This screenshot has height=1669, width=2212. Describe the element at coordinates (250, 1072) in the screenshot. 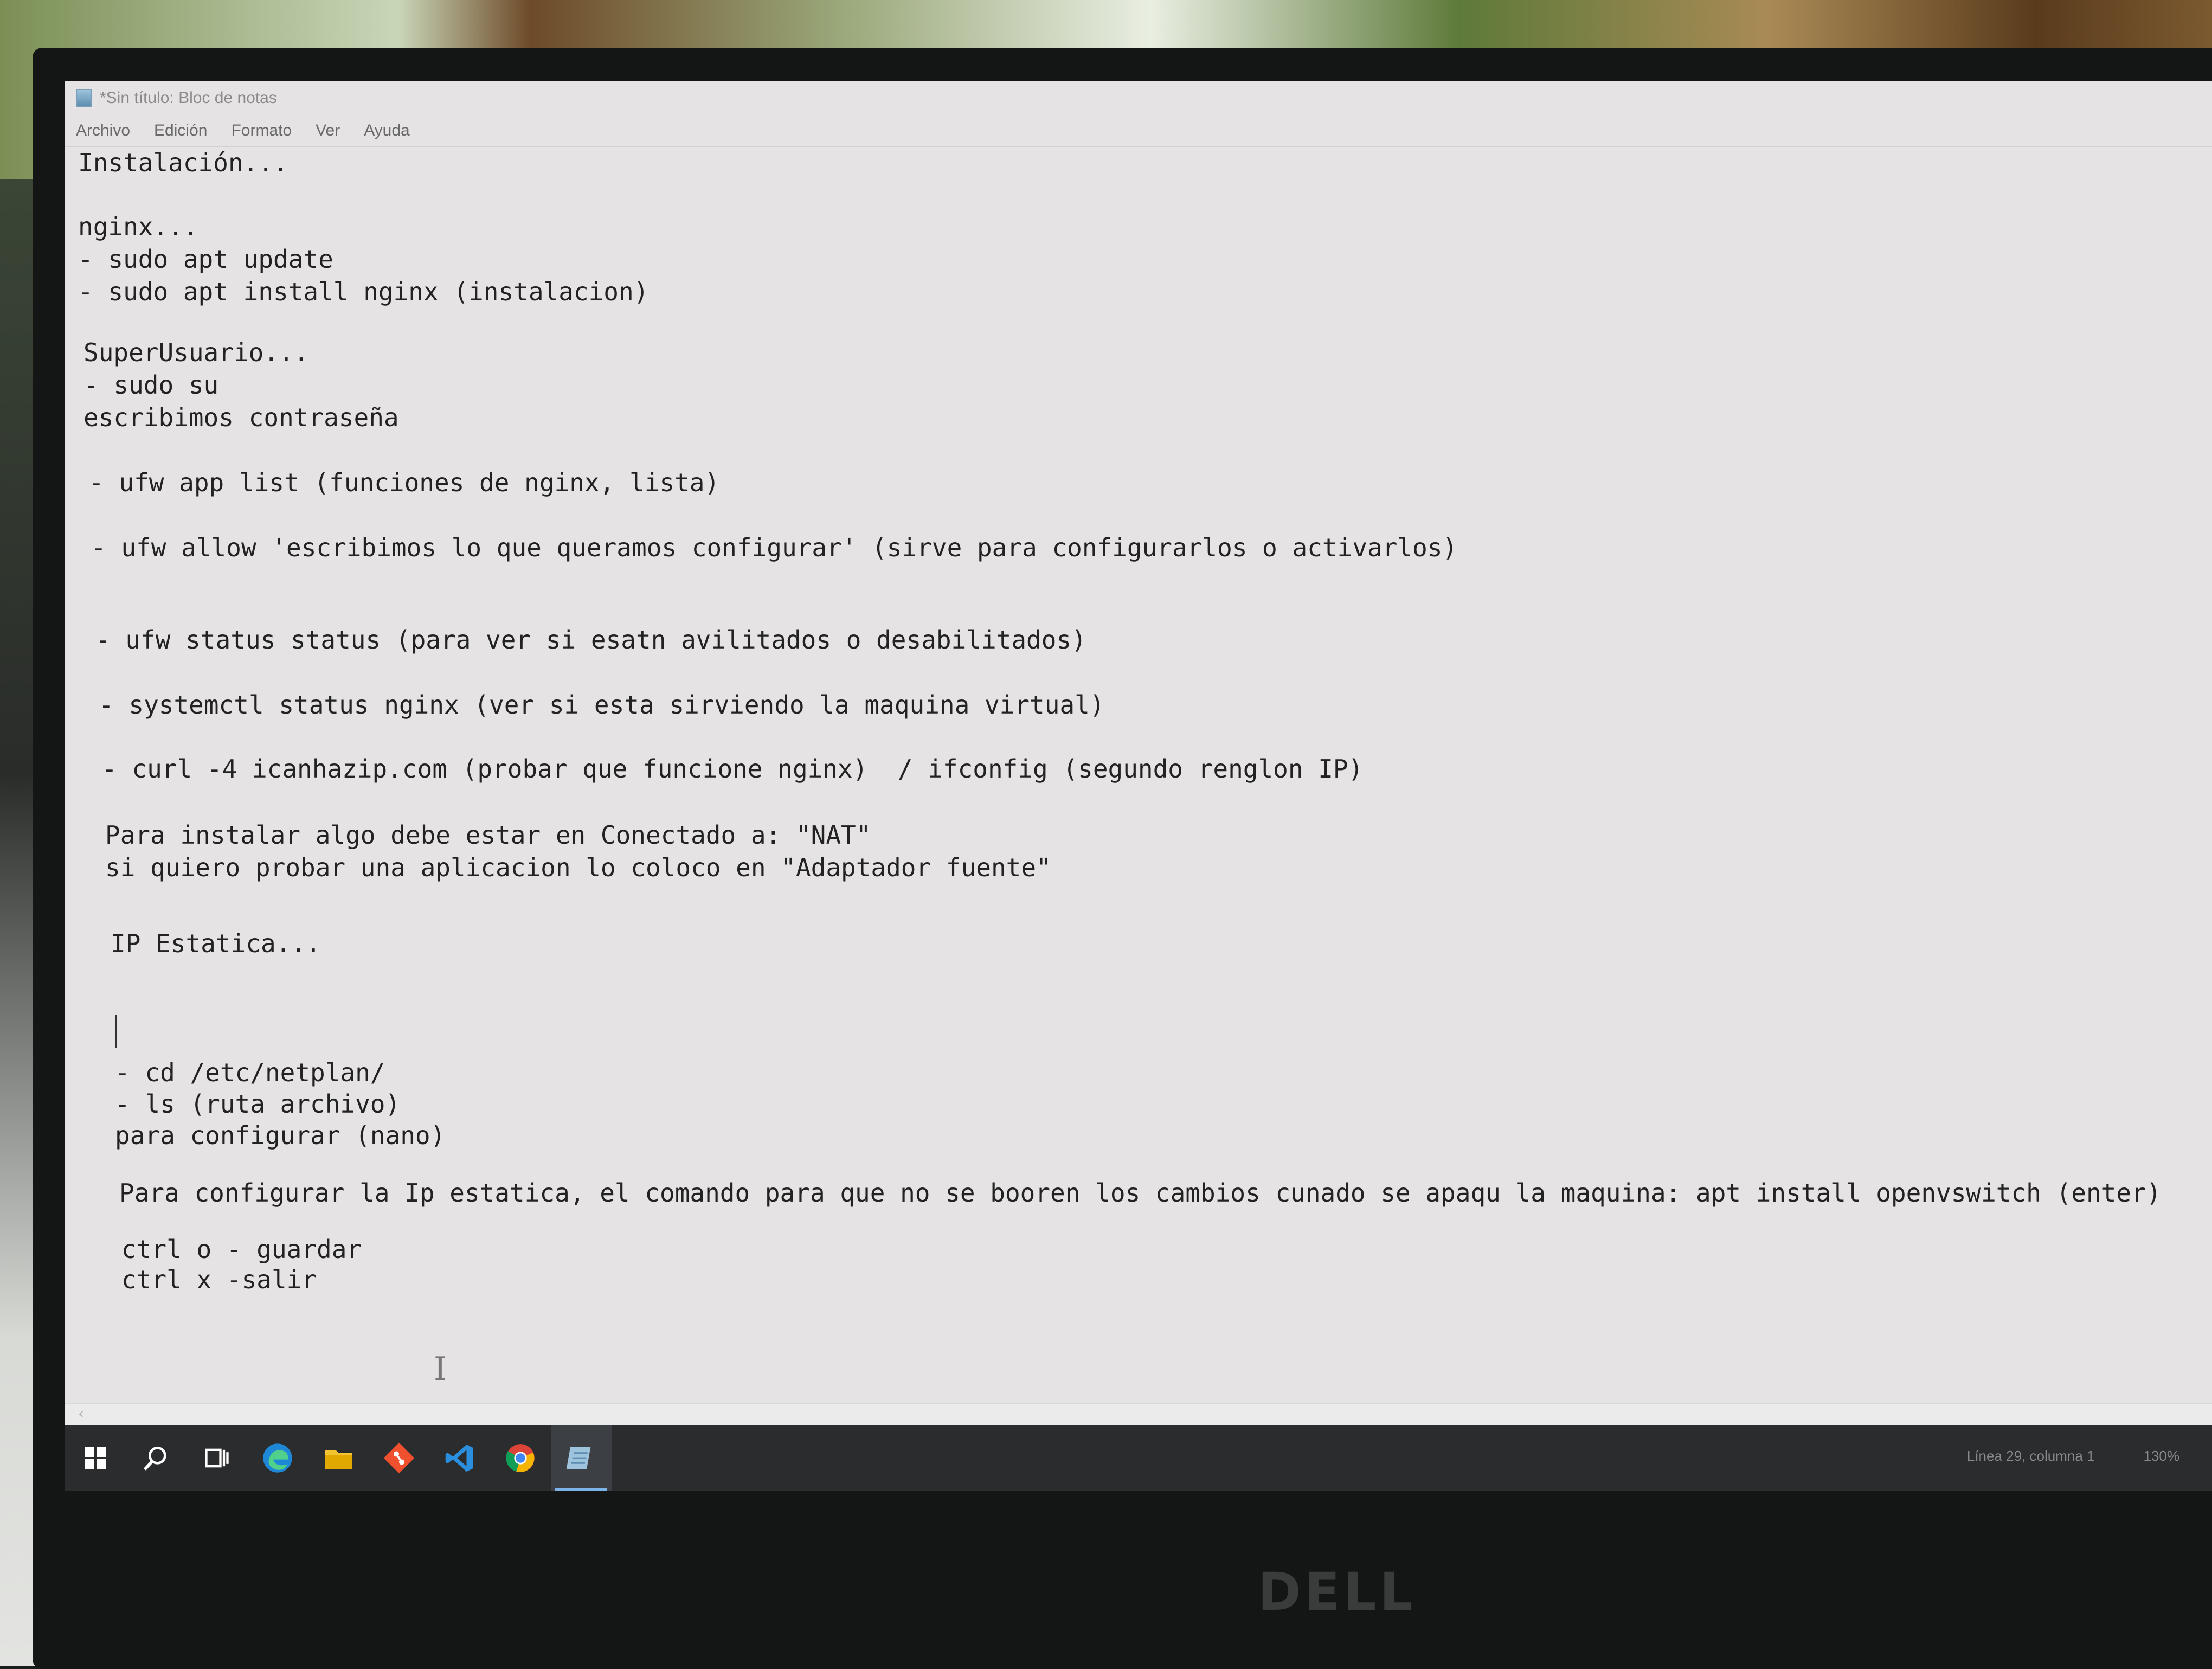

I see `editor-line: - cd /etc/netplan/` at that location.